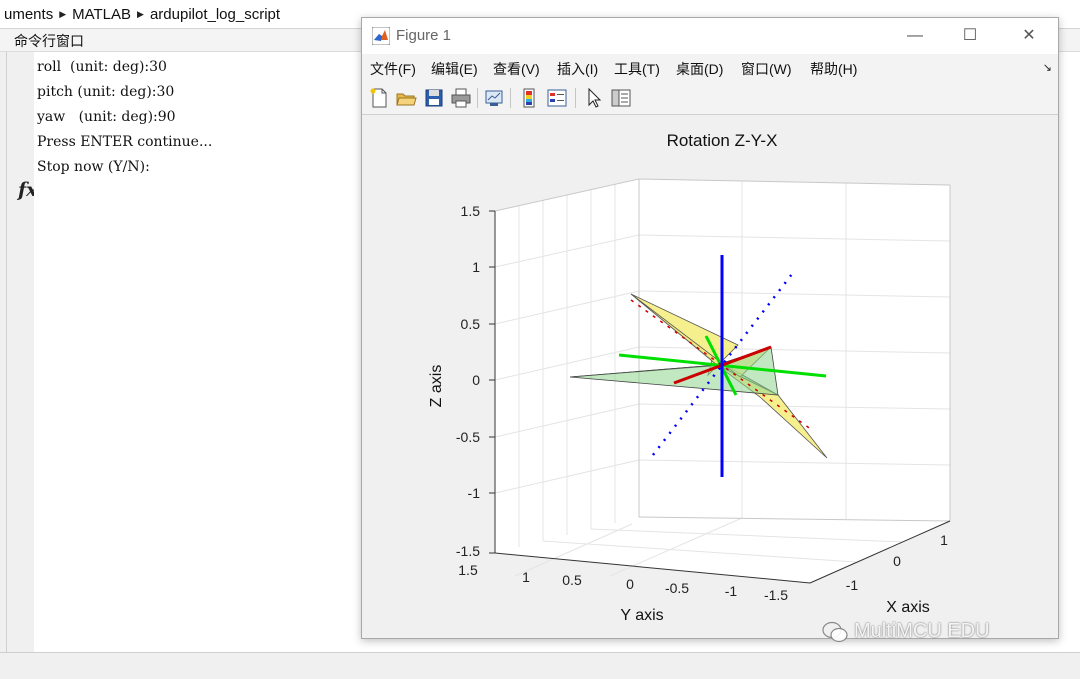 The width and height of the screenshot is (1080, 679). I want to click on new-figure-icon, so click(379, 98).